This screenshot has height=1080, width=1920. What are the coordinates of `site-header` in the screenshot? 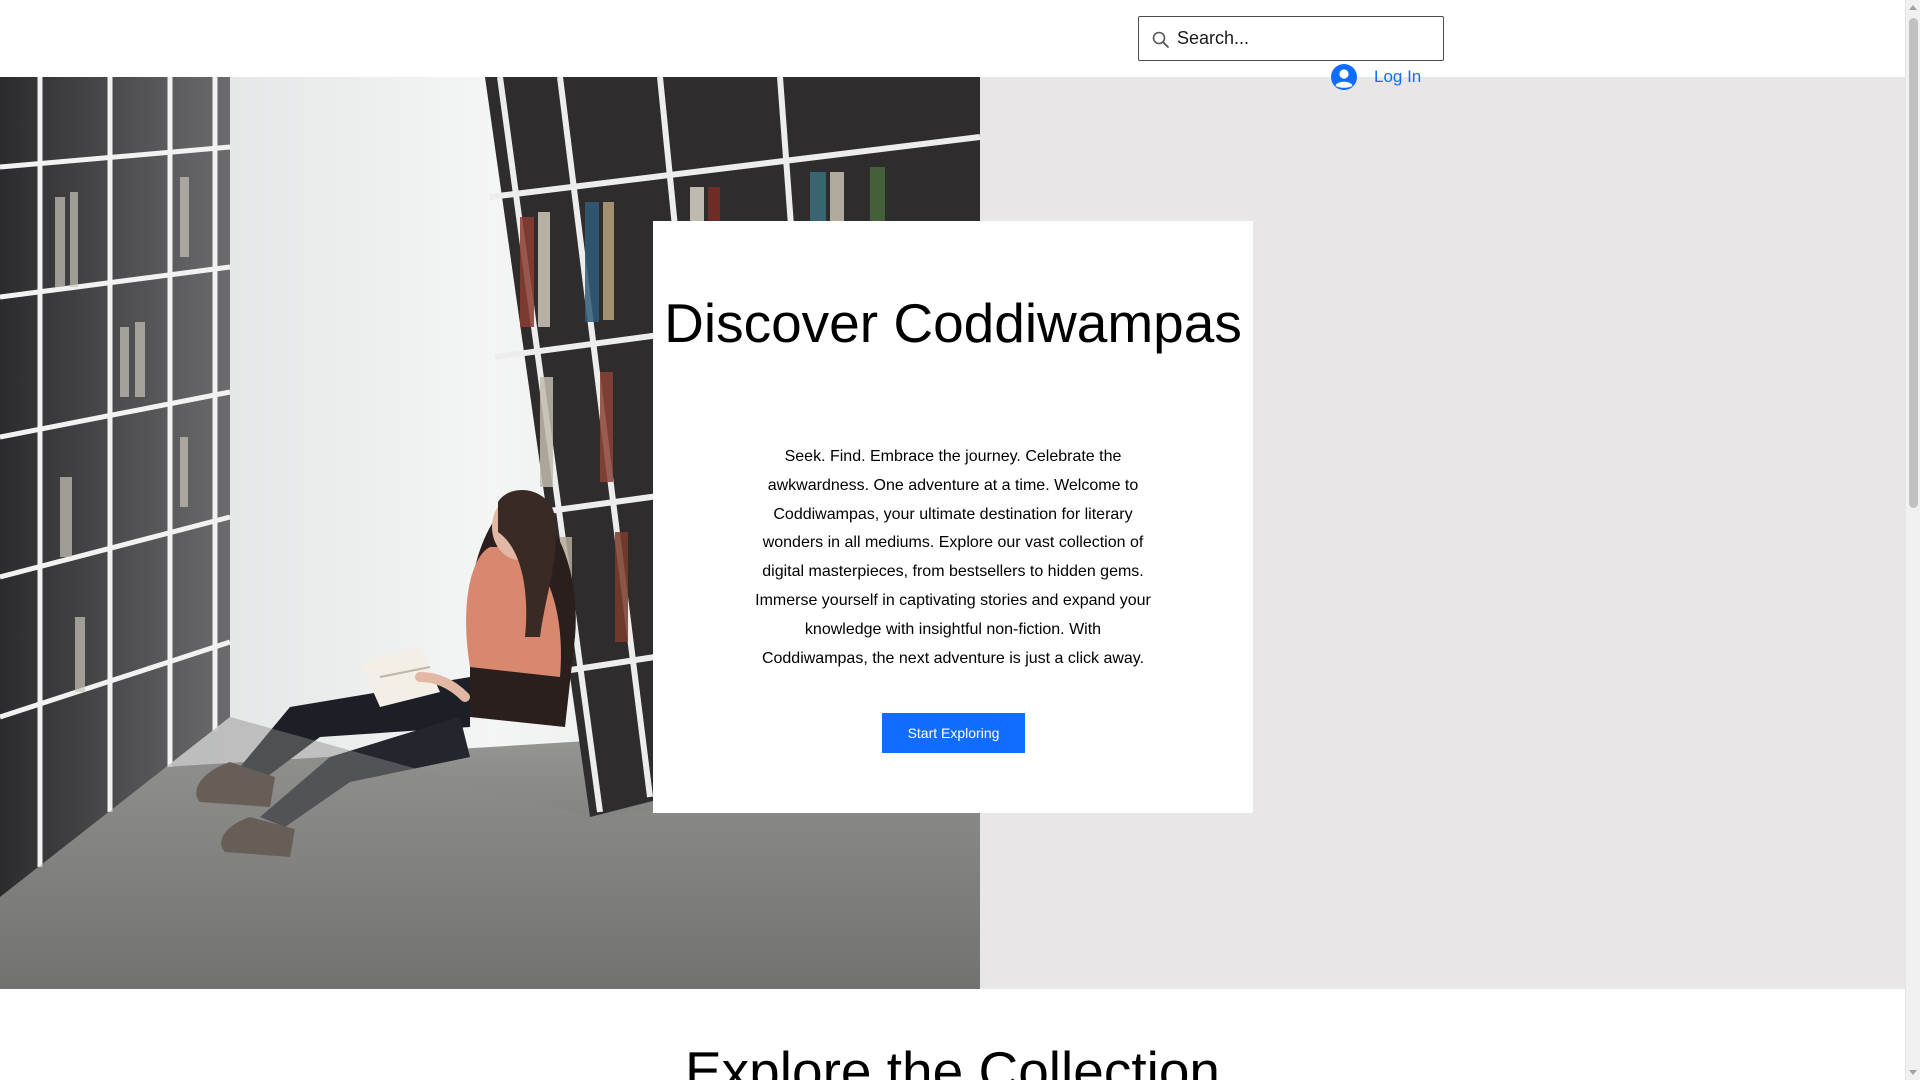 It's located at (952, 38).